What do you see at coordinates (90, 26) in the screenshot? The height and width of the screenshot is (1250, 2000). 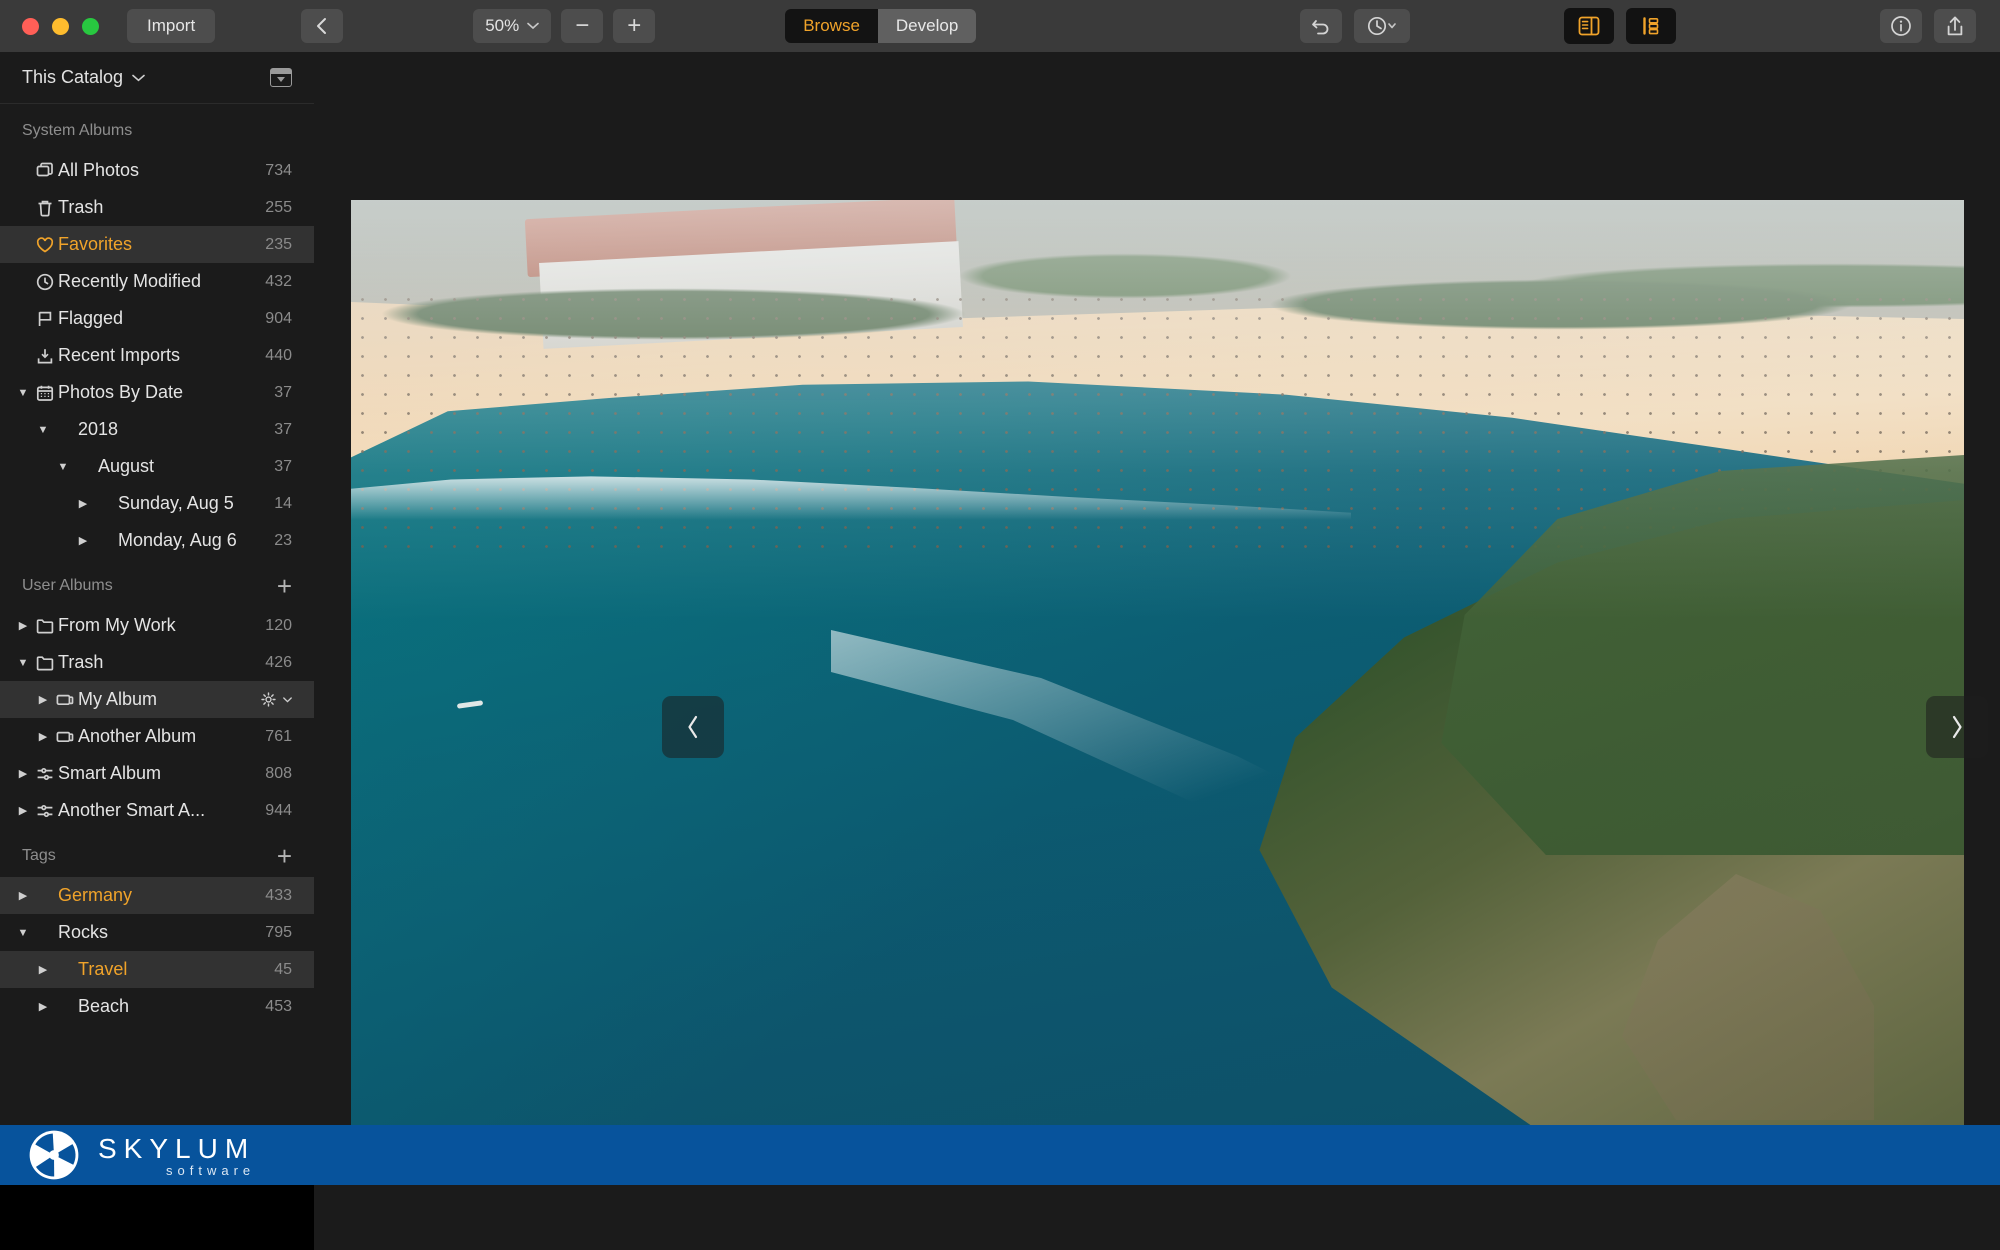 I see `maximize-button` at bounding box center [90, 26].